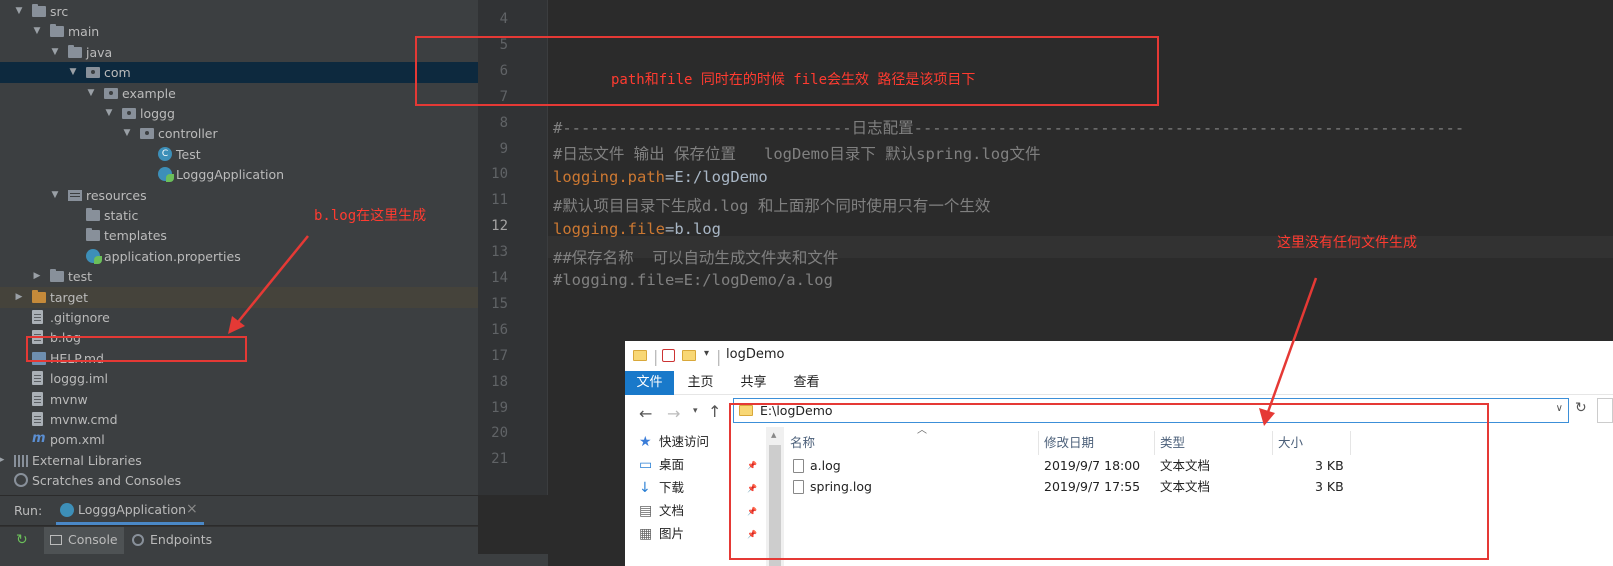  Describe the element at coordinates (1267, 417) in the screenshot. I see `arrow-head-explorer` at that location.